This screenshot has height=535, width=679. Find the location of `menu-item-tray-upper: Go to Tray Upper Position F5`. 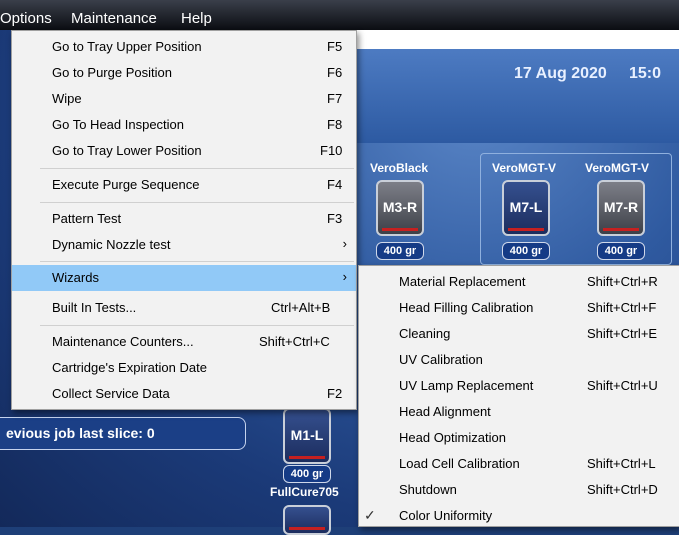

menu-item-tray-upper: Go to Tray Upper Position F5 is located at coordinates (184, 47).